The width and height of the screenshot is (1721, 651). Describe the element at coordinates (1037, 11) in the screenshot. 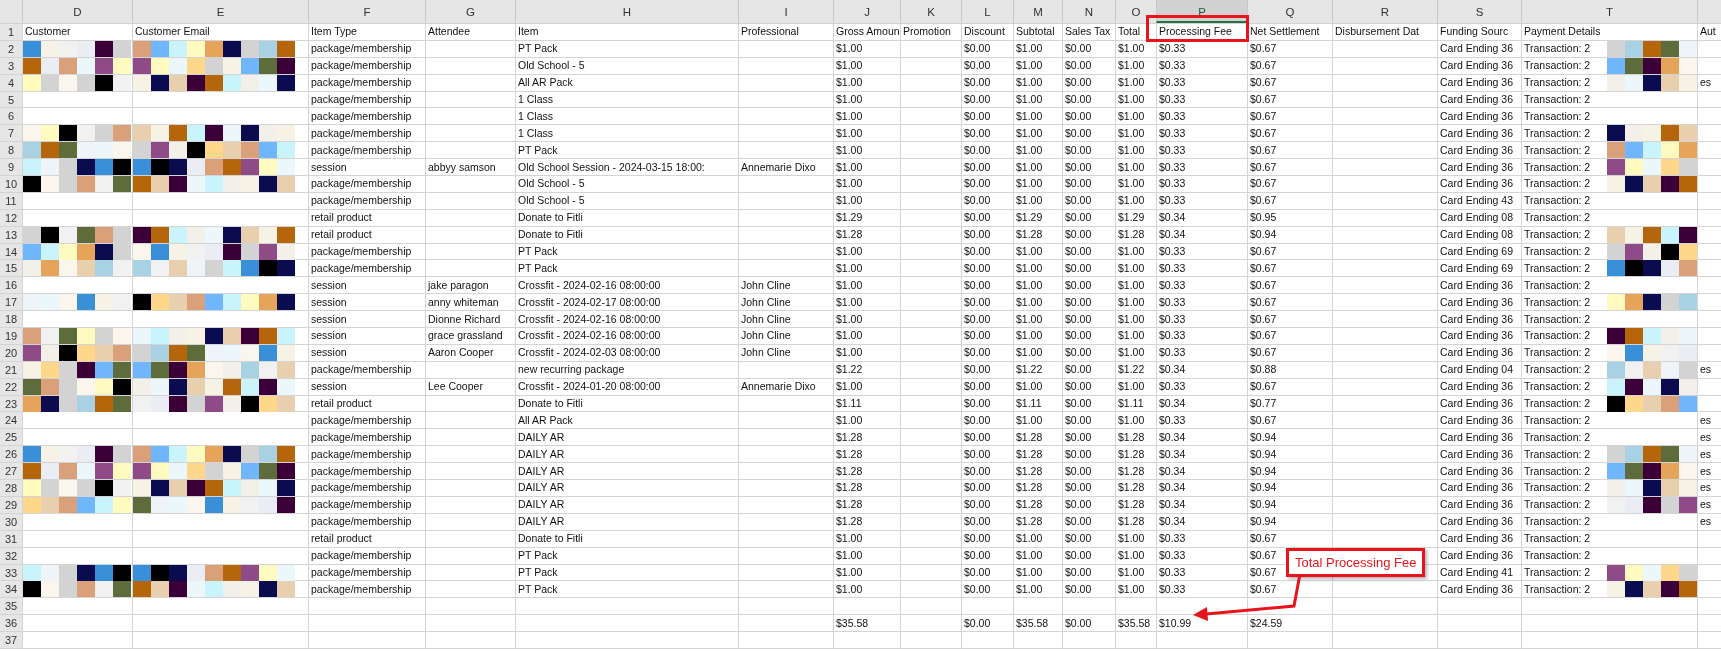

I see `column-header: M` at that location.